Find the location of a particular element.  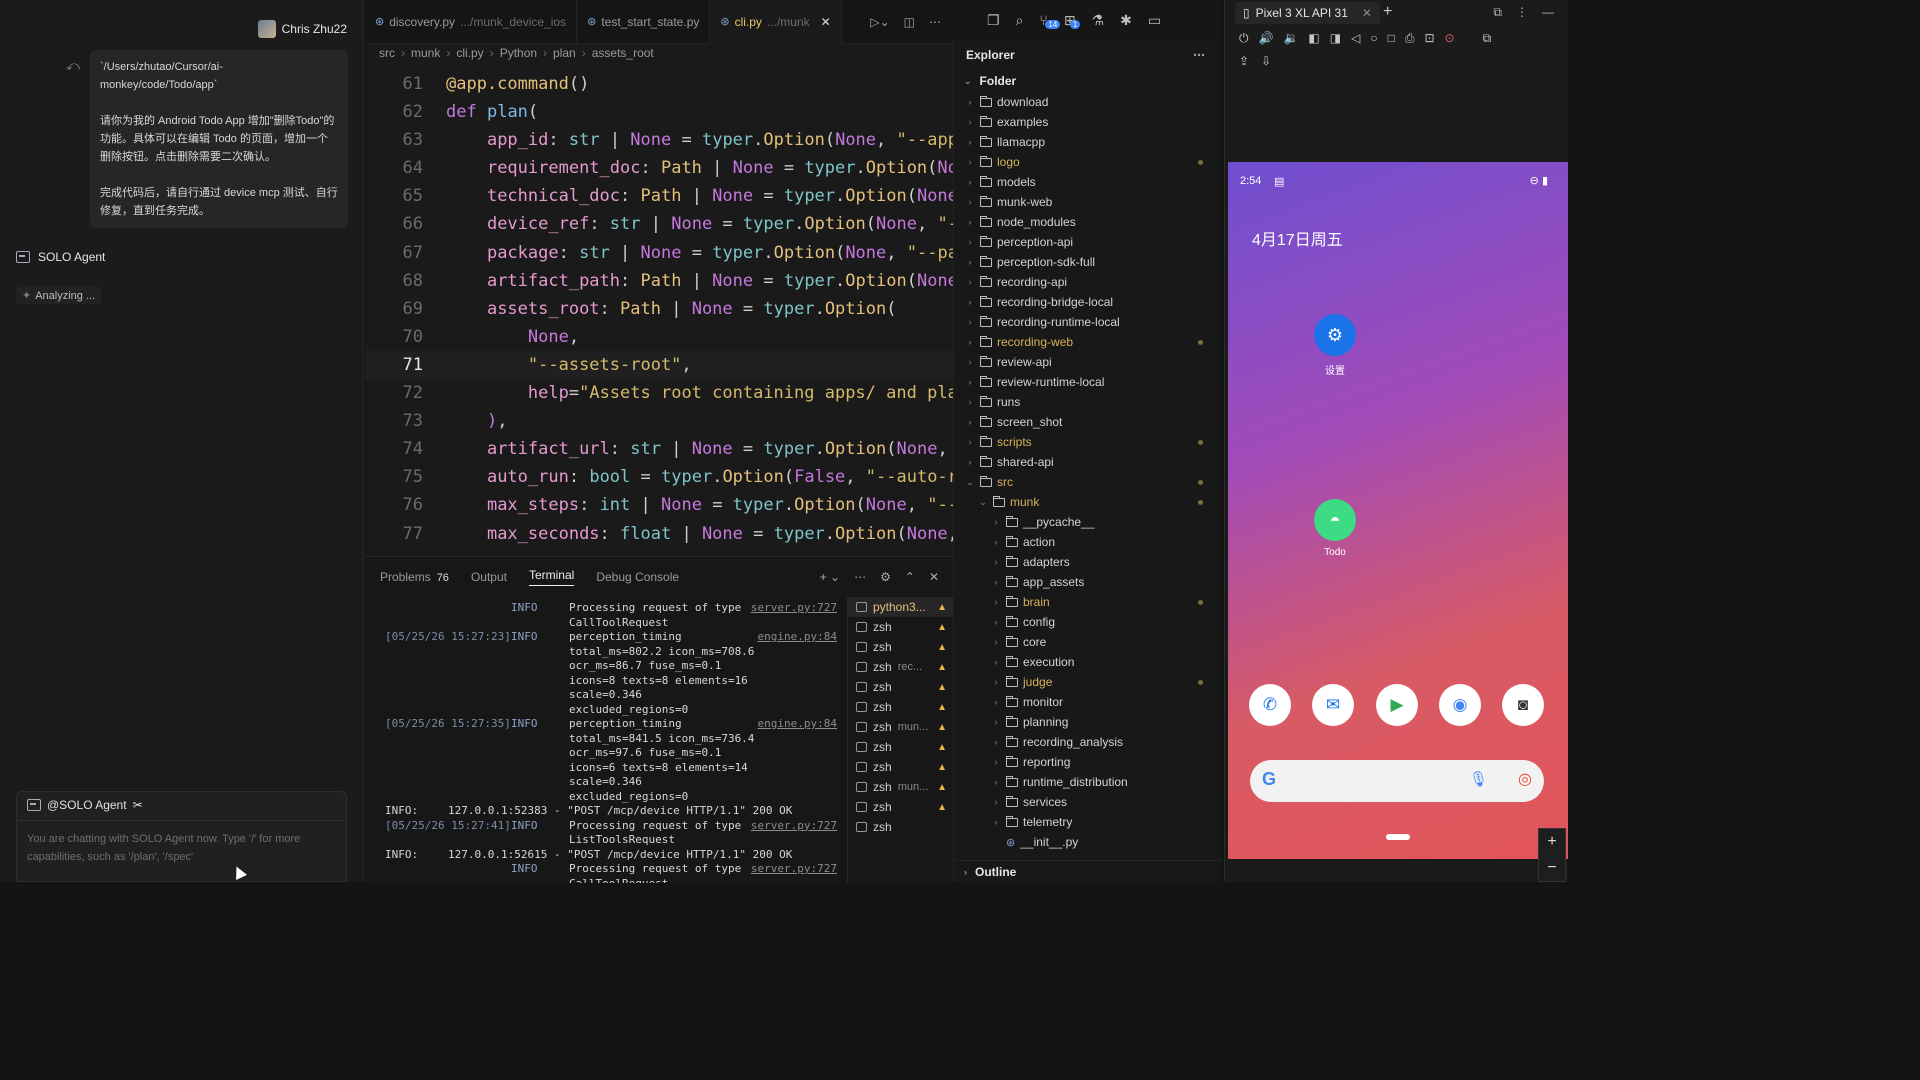

folder-item: › telemetry is located at coordinates (1087, 822).